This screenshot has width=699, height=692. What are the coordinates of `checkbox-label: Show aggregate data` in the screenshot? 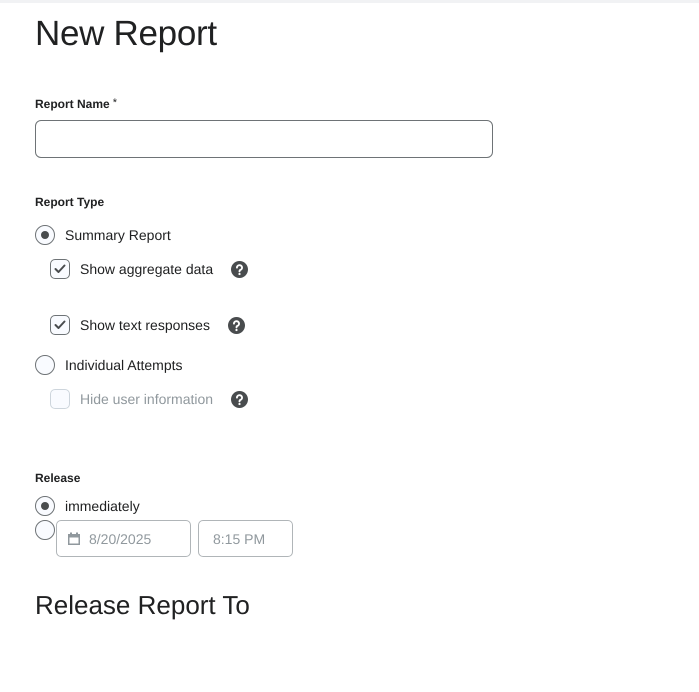 It's located at (147, 269).